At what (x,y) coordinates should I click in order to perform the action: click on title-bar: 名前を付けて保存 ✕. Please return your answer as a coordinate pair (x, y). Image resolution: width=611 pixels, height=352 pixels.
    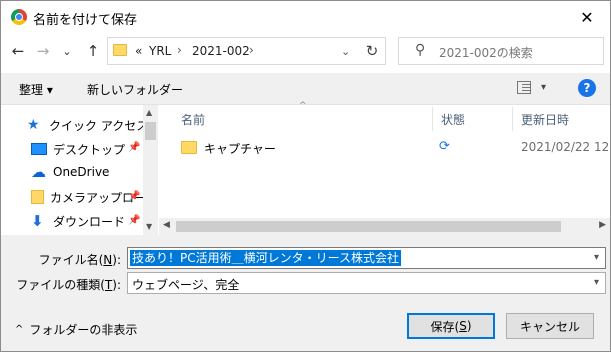
    Looking at the image, I should click on (305, 17).